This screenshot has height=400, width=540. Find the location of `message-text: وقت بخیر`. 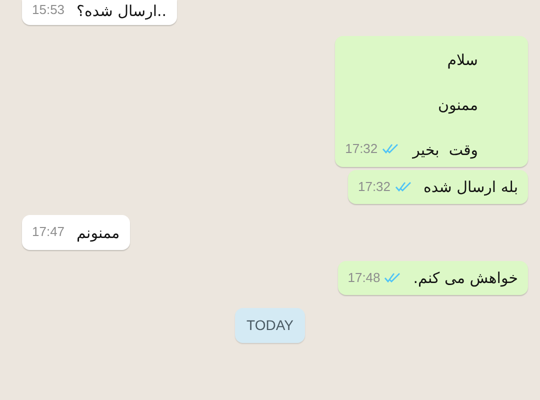

message-text: وقت بخیر is located at coordinates (445, 150).